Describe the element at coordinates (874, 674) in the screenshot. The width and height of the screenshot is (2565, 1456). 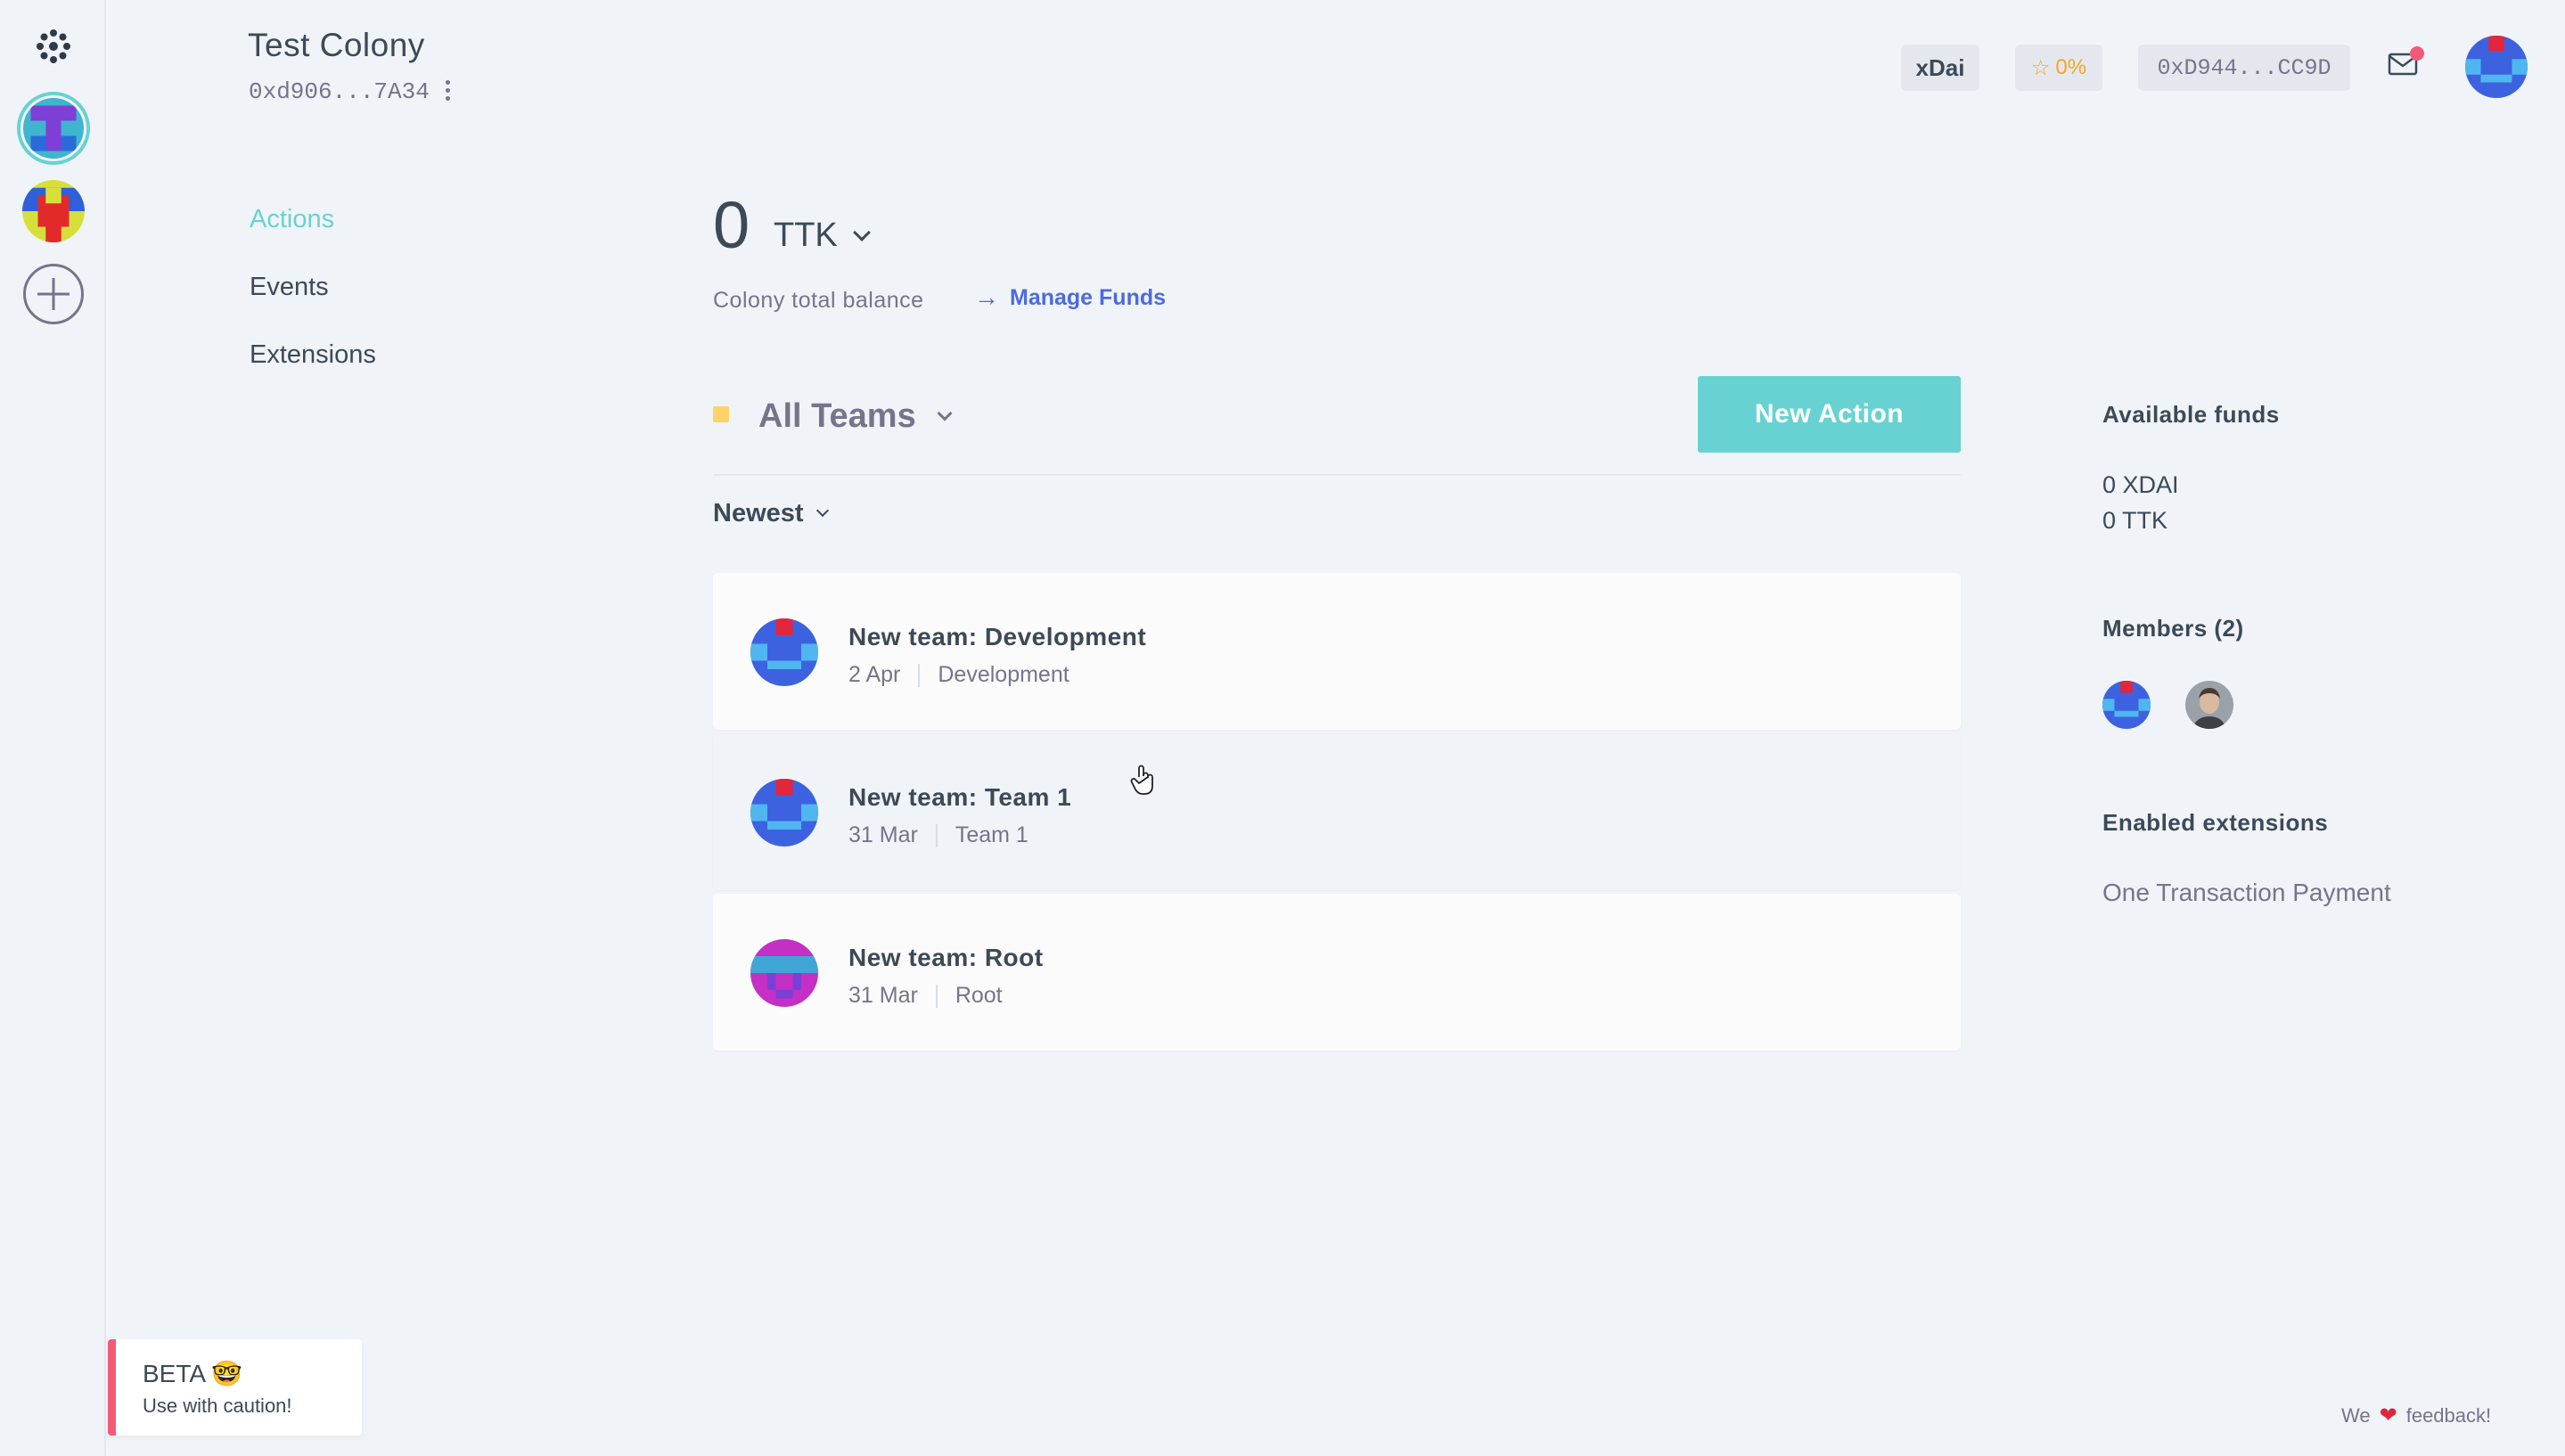
I see `action-date: 2 Apr` at that location.